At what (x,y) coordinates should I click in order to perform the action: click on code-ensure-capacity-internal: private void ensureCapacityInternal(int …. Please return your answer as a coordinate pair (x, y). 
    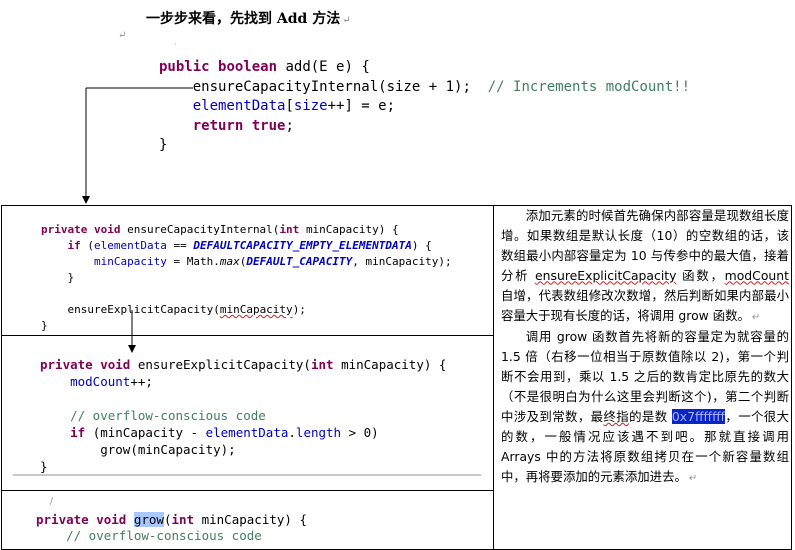
    Looking at the image, I should click on (246, 278).